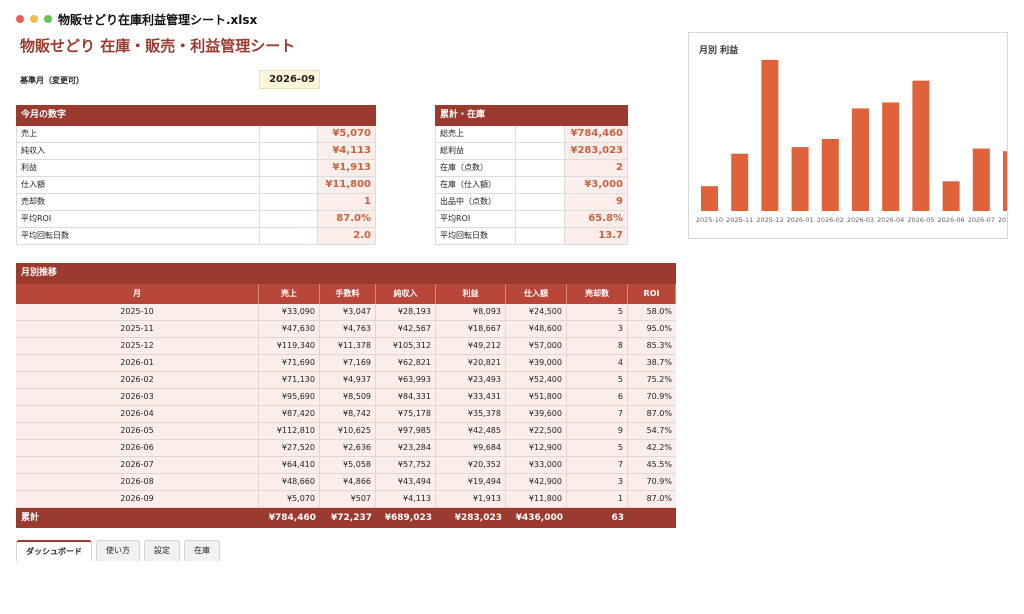 Image resolution: width=1024 pixels, height=614 pixels. What do you see at coordinates (471, 346) in the screenshot?
I see `table-cell: ¥49,212` at bounding box center [471, 346].